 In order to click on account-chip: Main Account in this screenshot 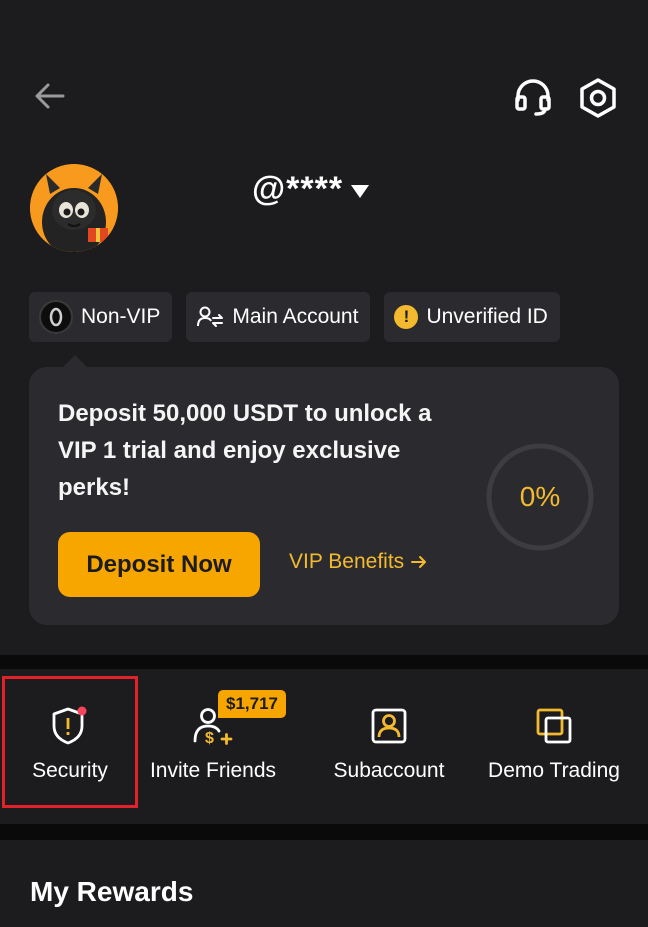, I will do `click(278, 317)`.